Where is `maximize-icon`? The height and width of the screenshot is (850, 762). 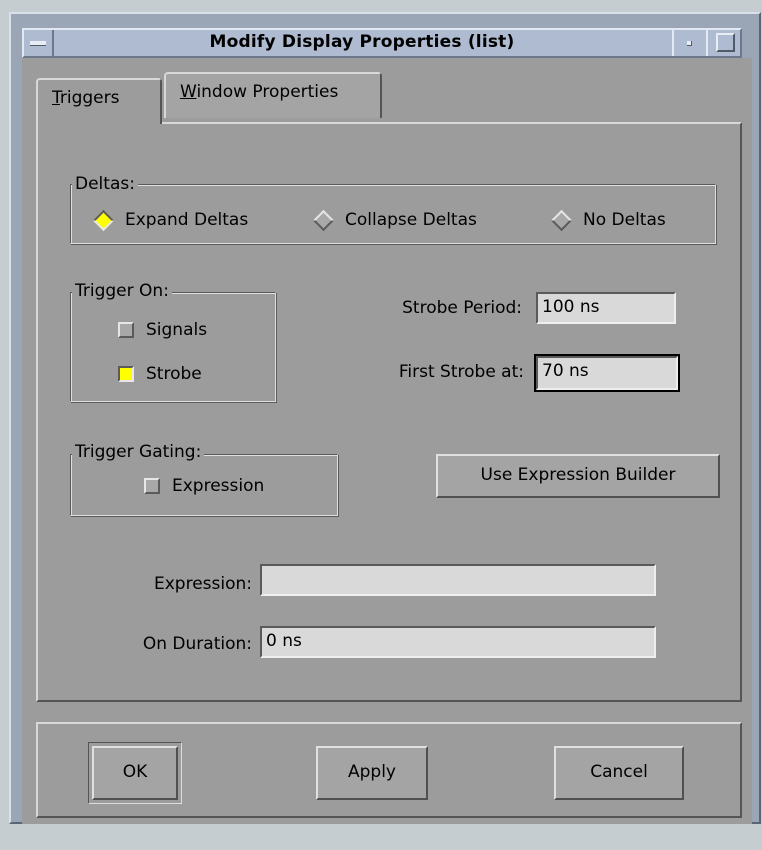
maximize-icon is located at coordinates (725, 42).